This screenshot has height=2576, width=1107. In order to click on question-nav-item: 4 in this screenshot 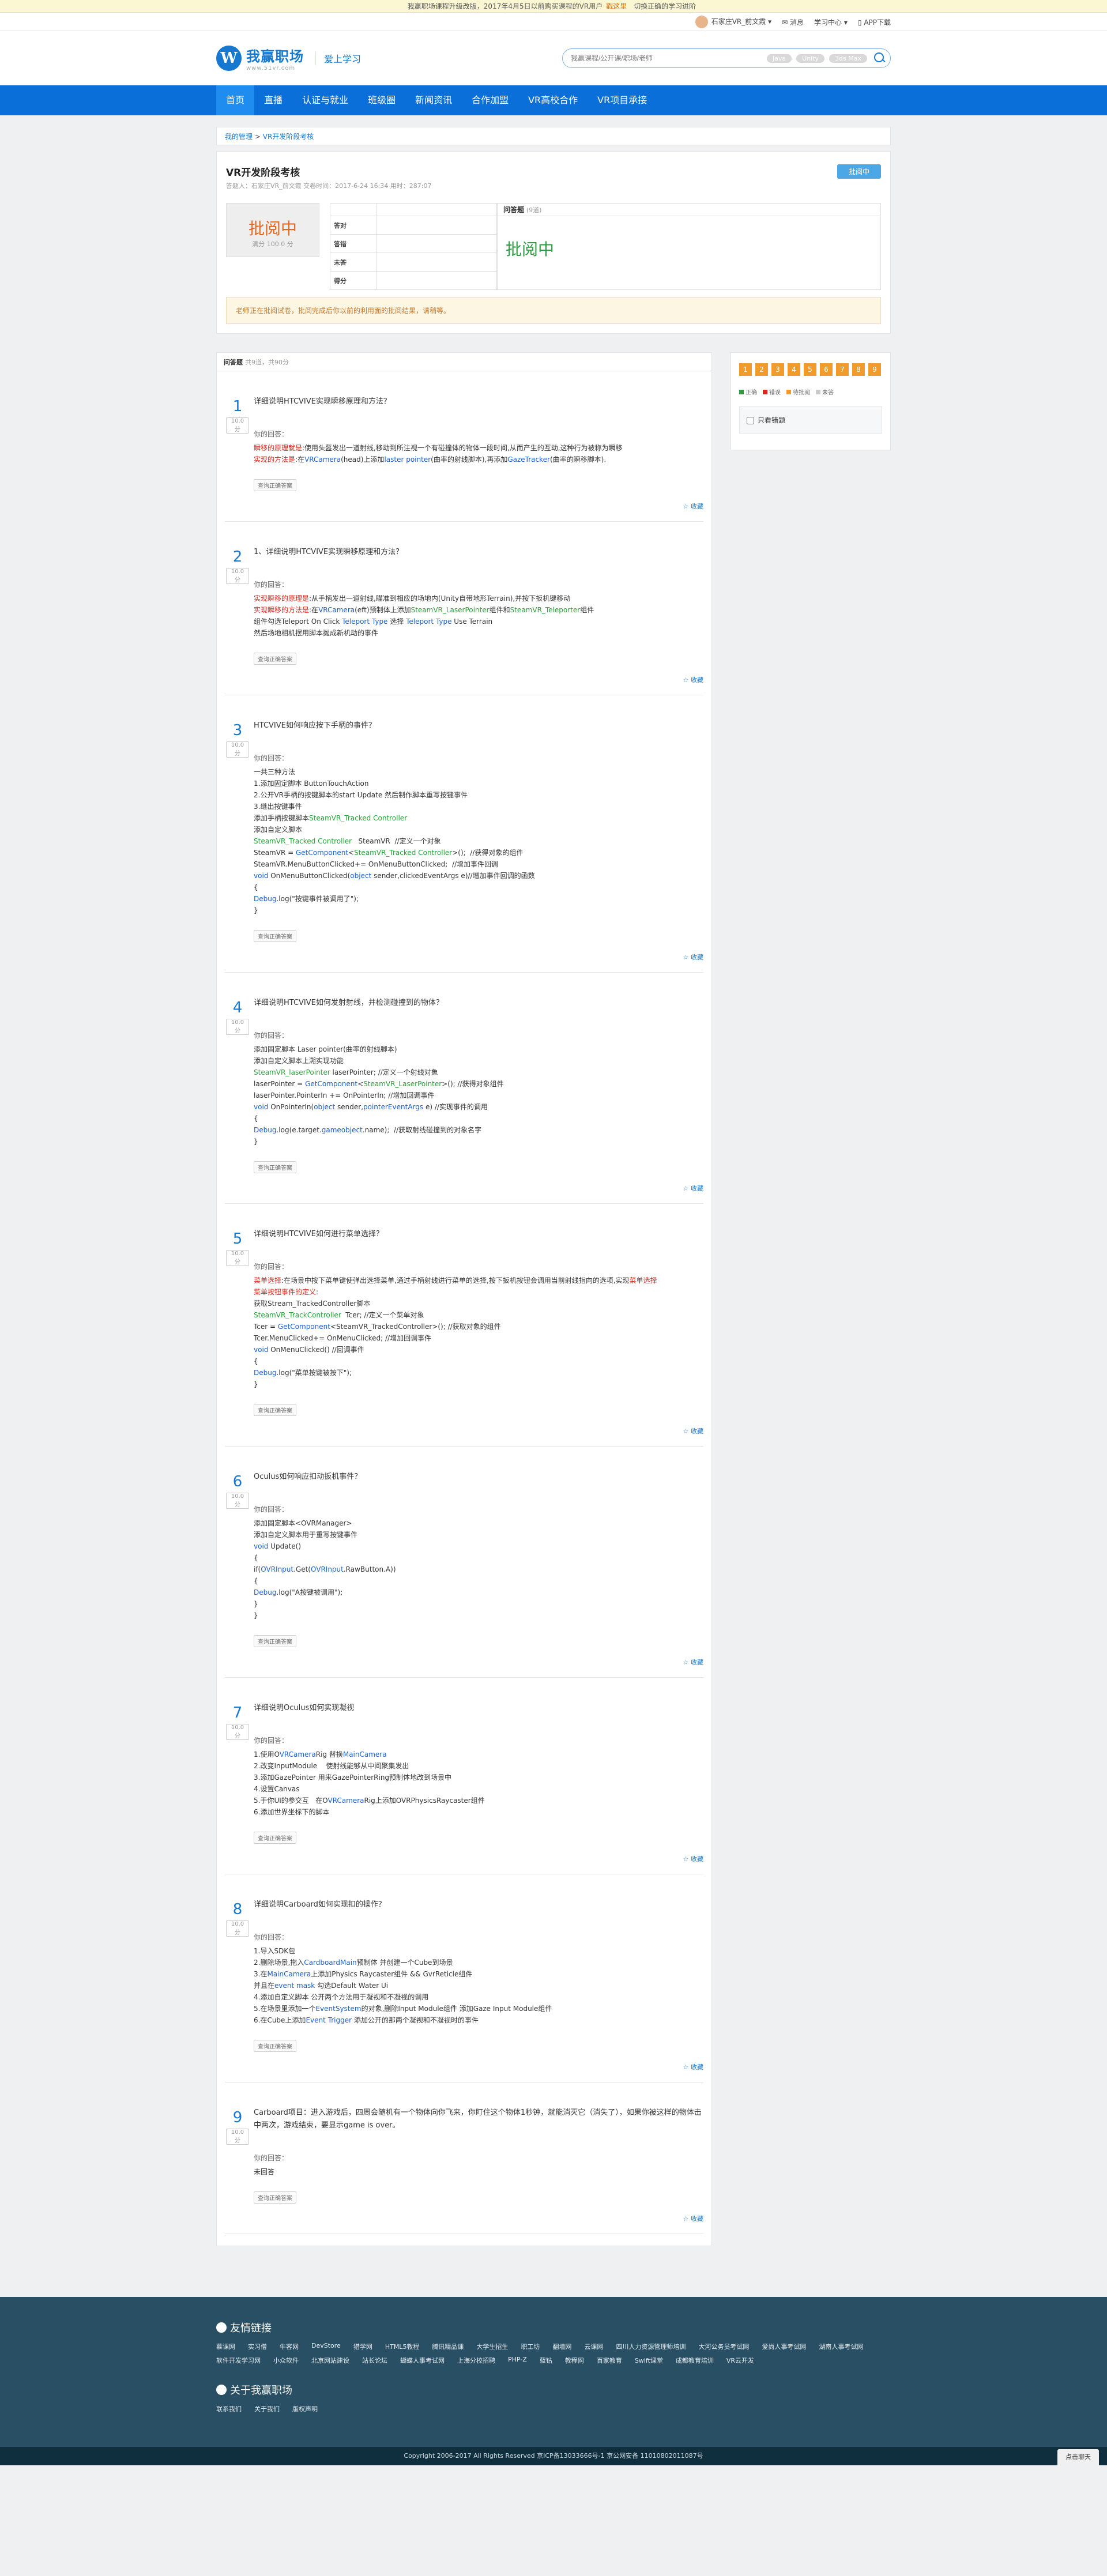, I will do `click(794, 369)`.